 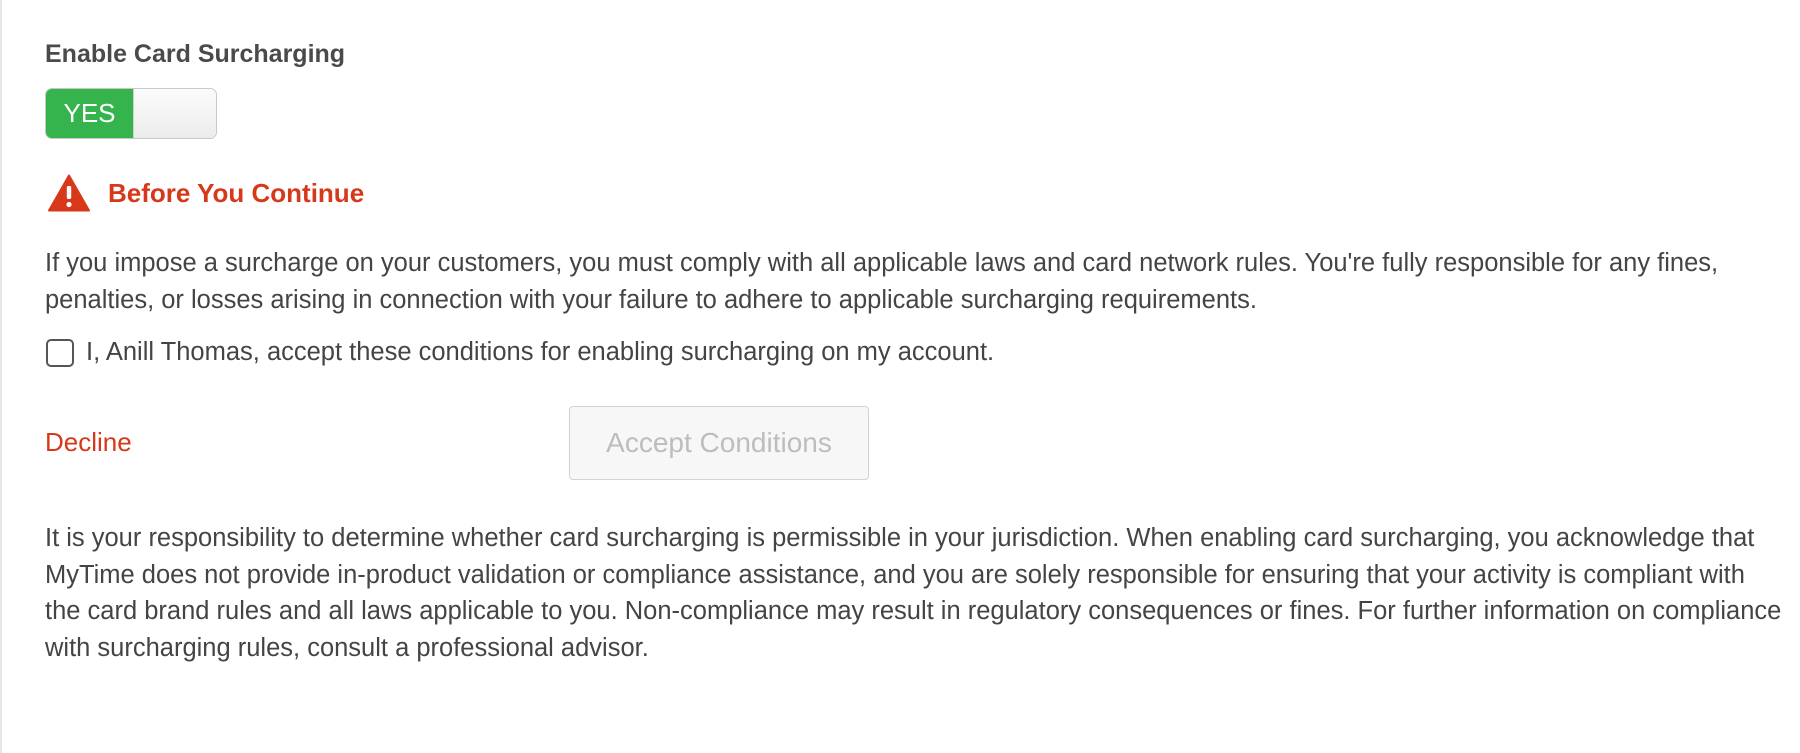 I want to click on warning-title: Before You Continue, so click(x=236, y=192).